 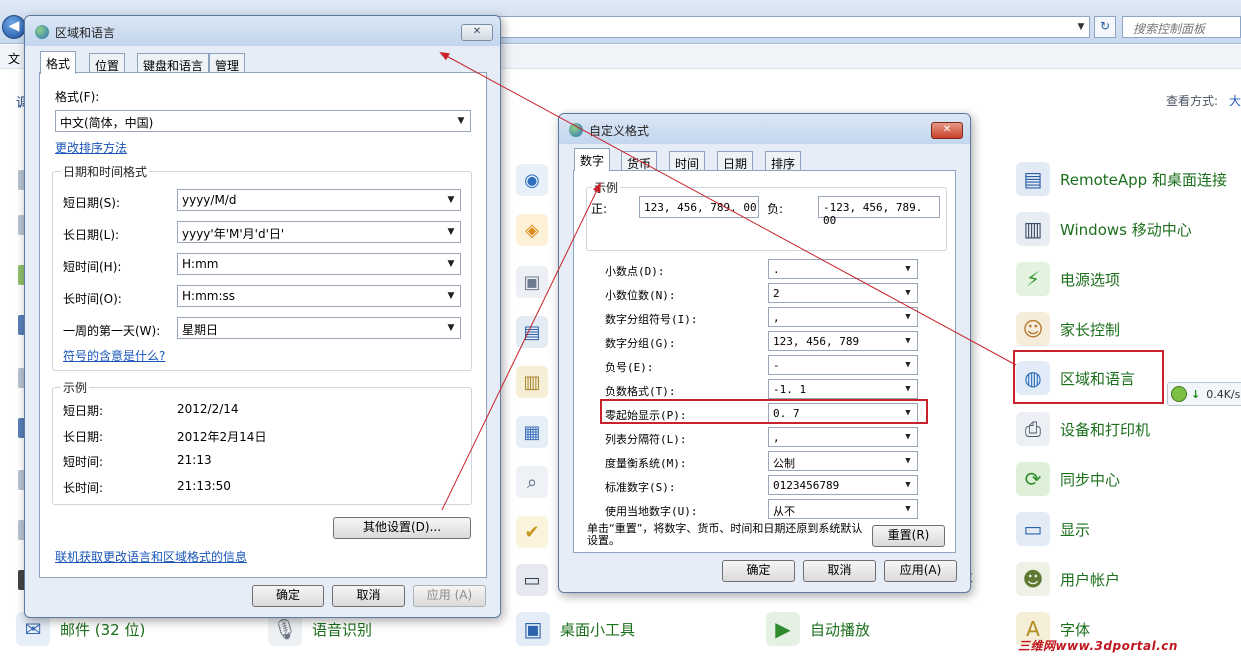 What do you see at coordinates (1098, 646) in the screenshot?
I see `watermark: 三维网www.3dportal.cn` at bounding box center [1098, 646].